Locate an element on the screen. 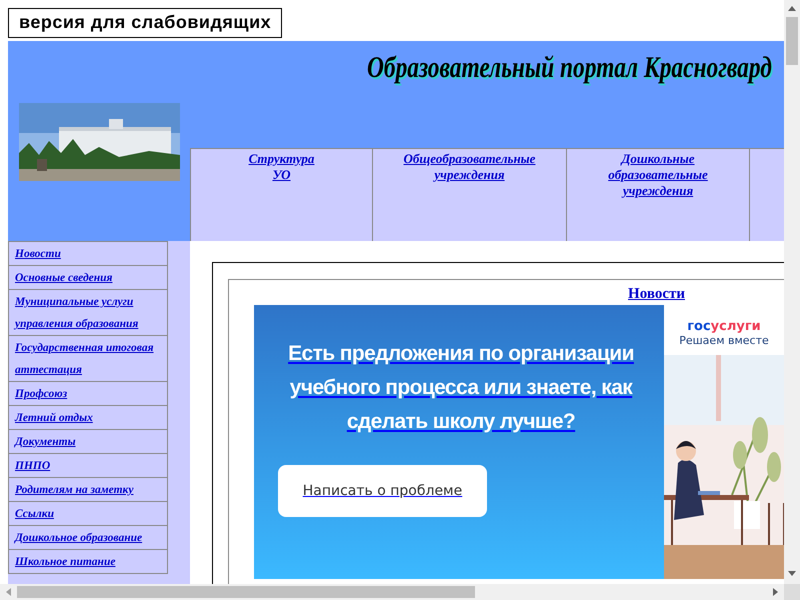 The width and height of the screenshot is (800, 600). sidebar-link: Дошкольное образование is located at coordinates (88, 538).